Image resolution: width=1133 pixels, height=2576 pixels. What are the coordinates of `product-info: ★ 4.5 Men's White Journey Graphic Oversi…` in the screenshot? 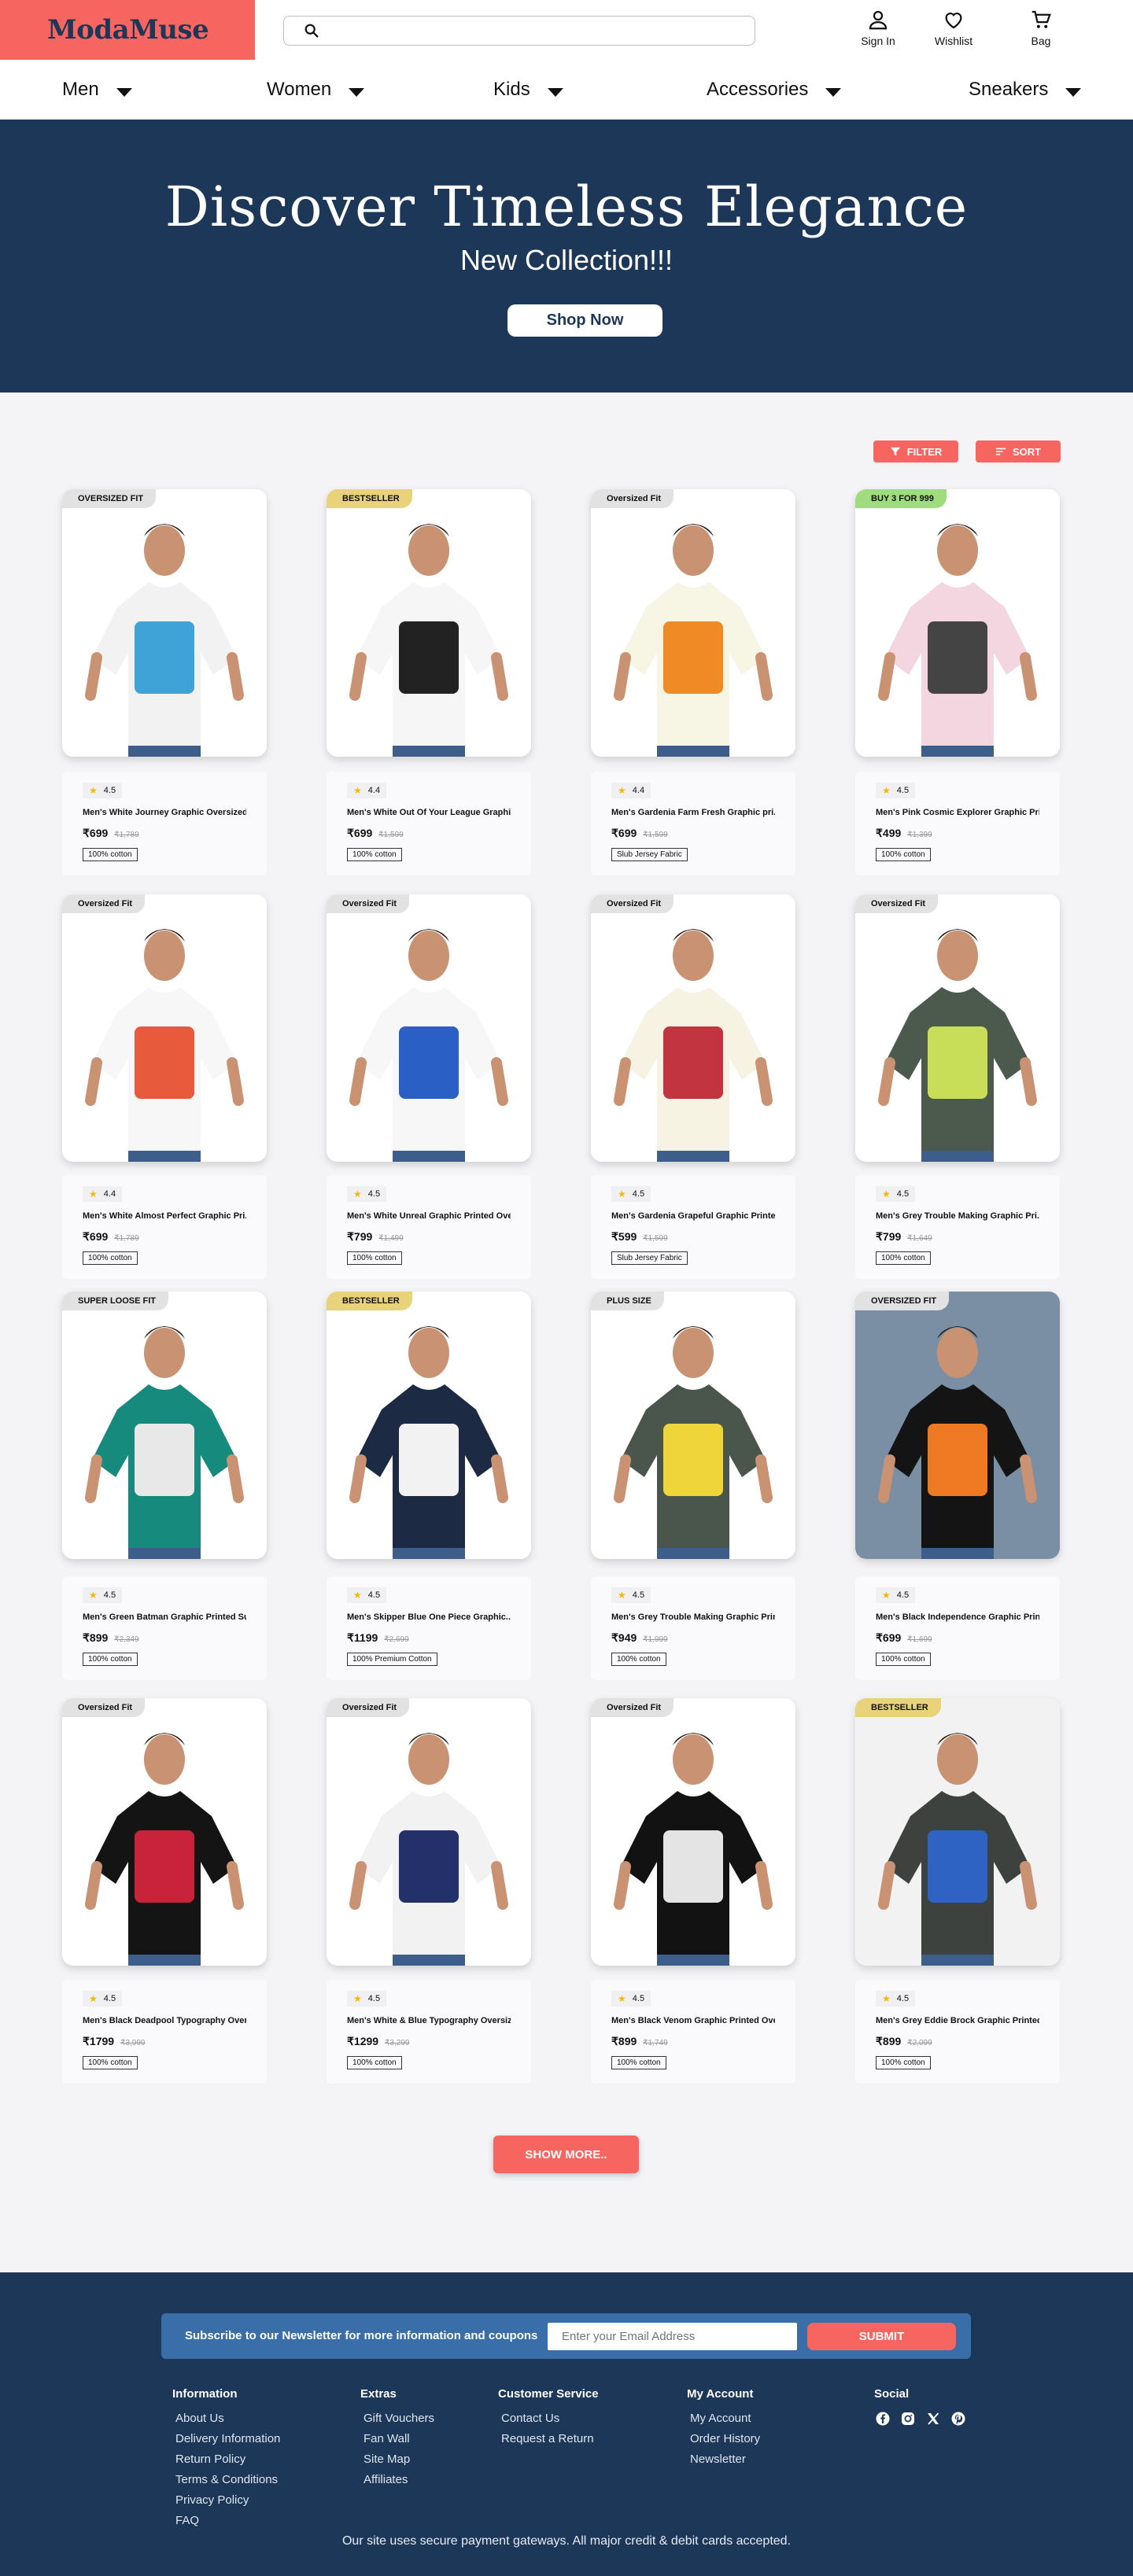 It's located at (164, 823).